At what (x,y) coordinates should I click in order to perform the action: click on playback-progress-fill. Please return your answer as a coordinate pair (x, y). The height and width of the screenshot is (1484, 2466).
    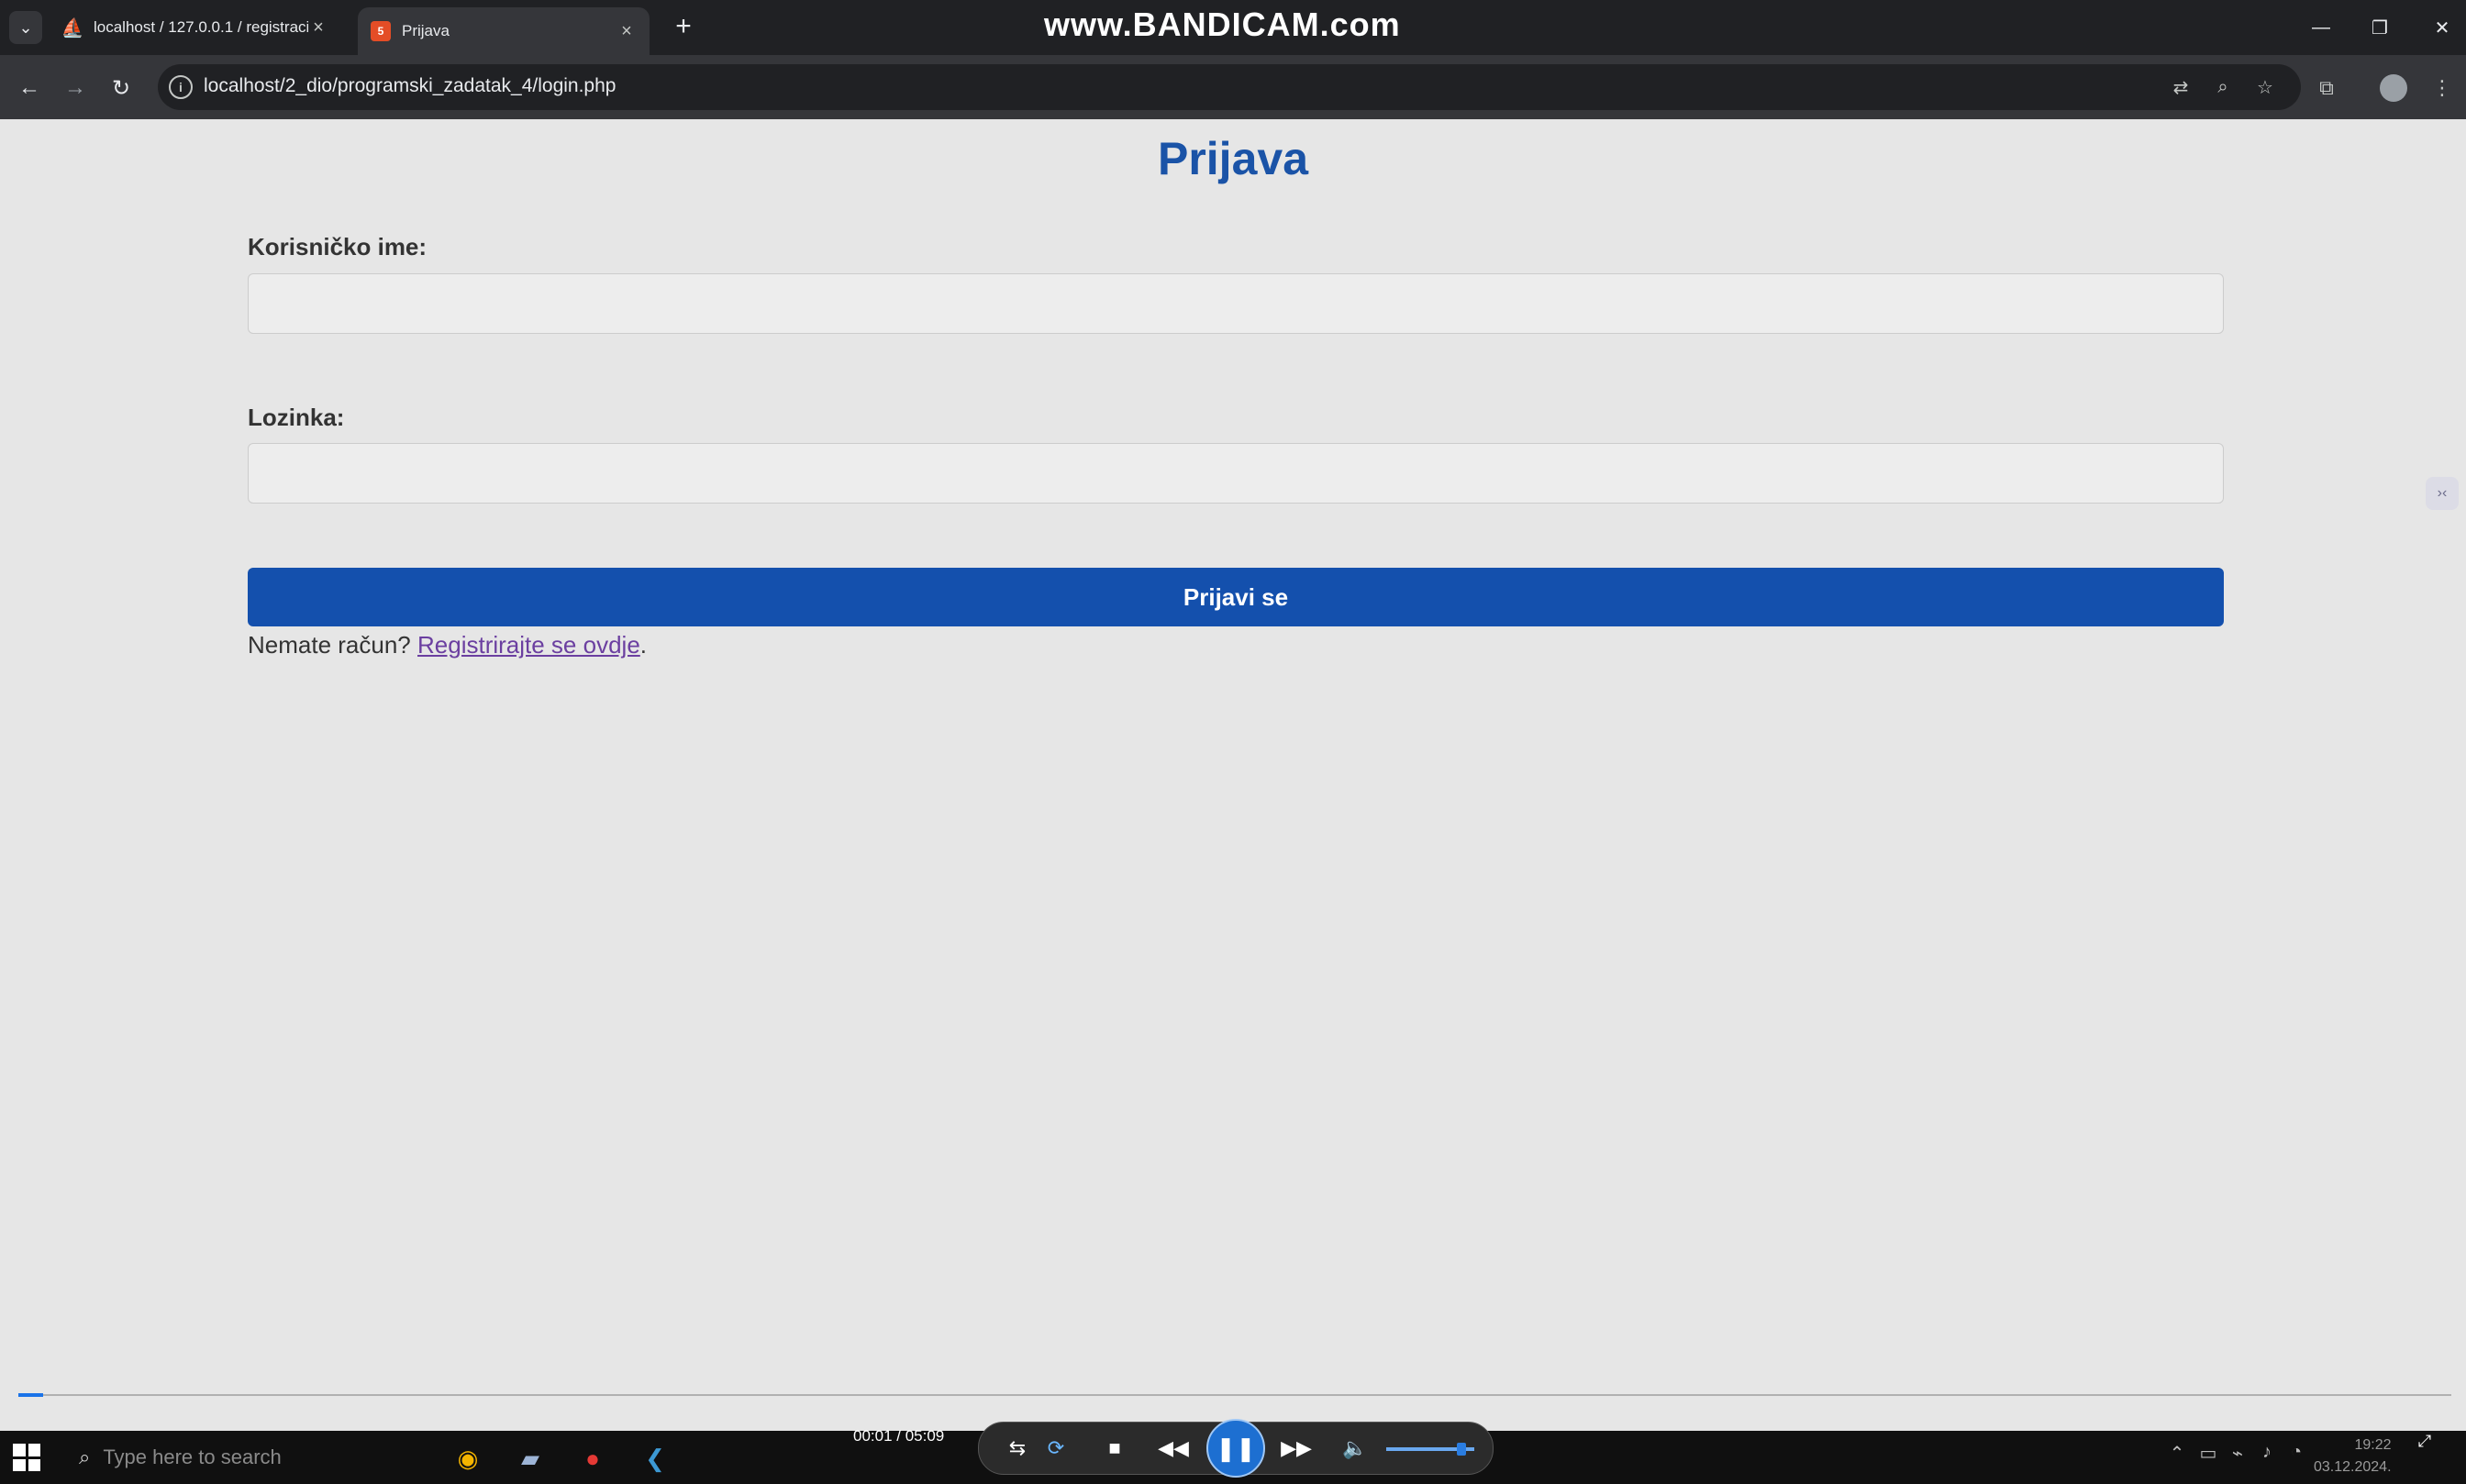
    Looking at the image, I should click on (30, 1395).